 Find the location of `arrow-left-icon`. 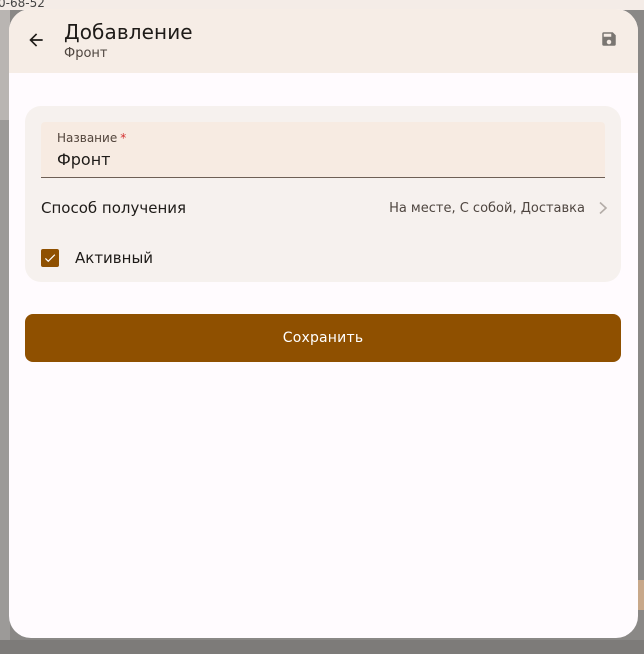

arrow-left-icon is located at coordinates (36, 40).